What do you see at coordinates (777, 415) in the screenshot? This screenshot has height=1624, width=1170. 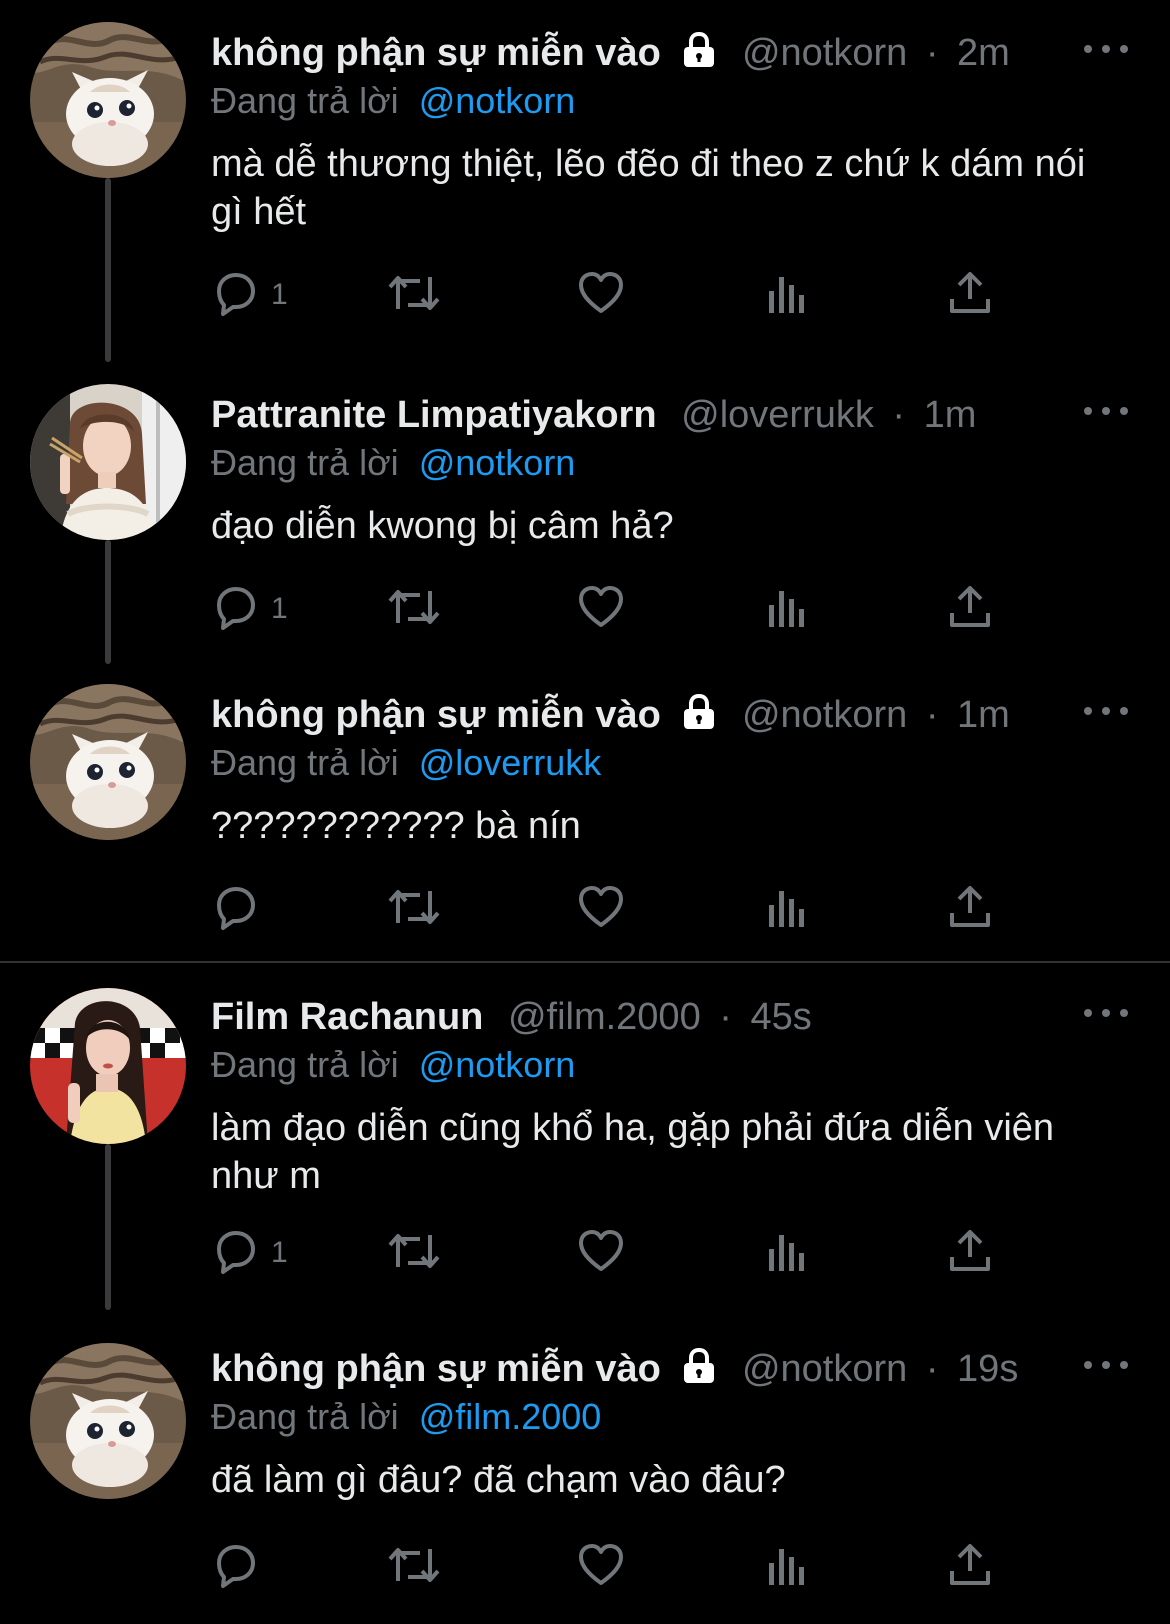 I see `user-handle: @loverrukk` at bounding box center [777, 415].